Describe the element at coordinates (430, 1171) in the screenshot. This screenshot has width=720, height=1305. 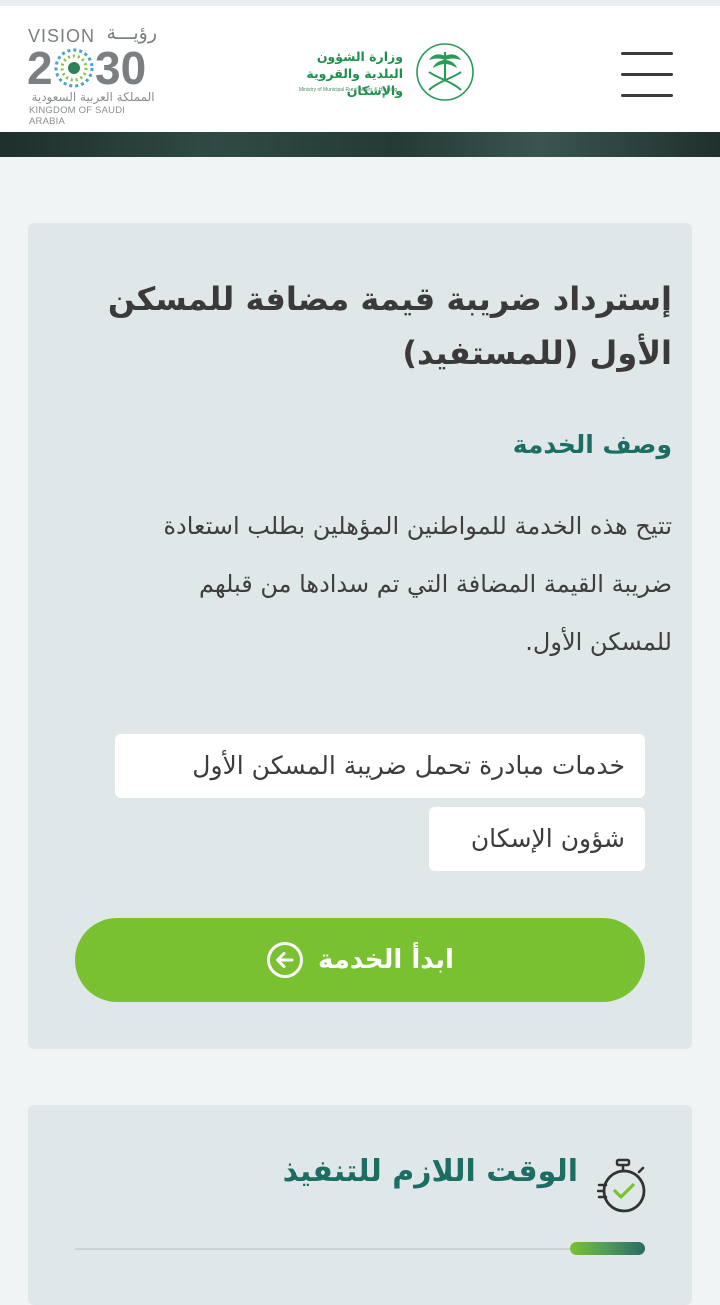
I see `execution-time-title: الوقت اللازم للتنفيذ` at that location.